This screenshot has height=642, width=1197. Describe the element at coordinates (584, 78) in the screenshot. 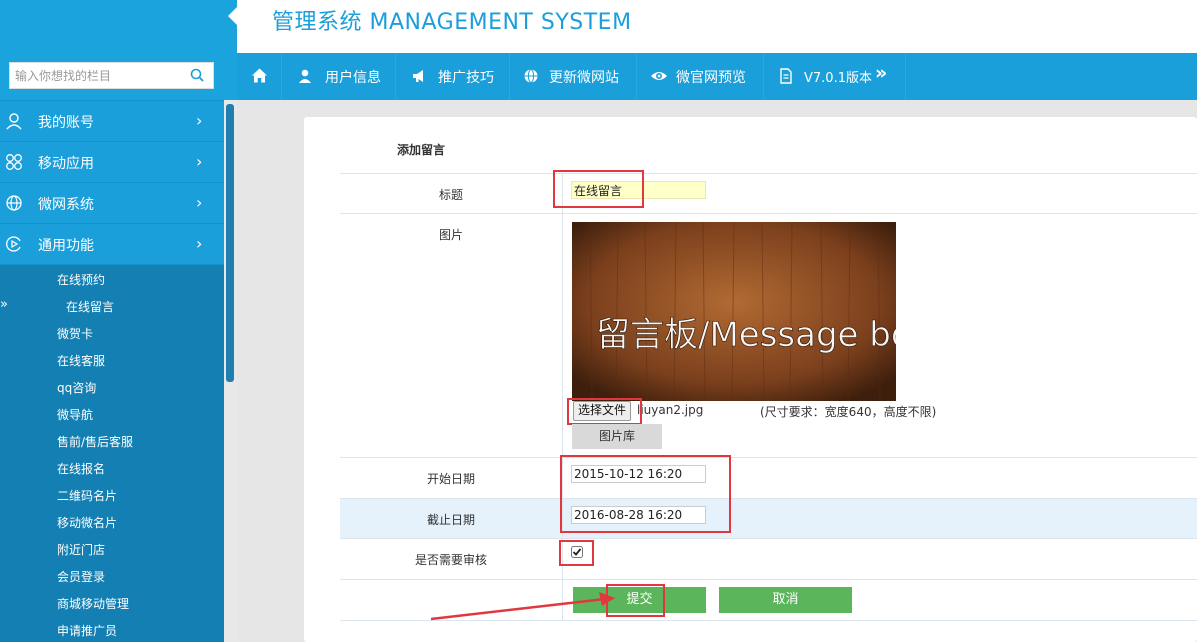

I see `nav-label: 更新微网站` at that location.